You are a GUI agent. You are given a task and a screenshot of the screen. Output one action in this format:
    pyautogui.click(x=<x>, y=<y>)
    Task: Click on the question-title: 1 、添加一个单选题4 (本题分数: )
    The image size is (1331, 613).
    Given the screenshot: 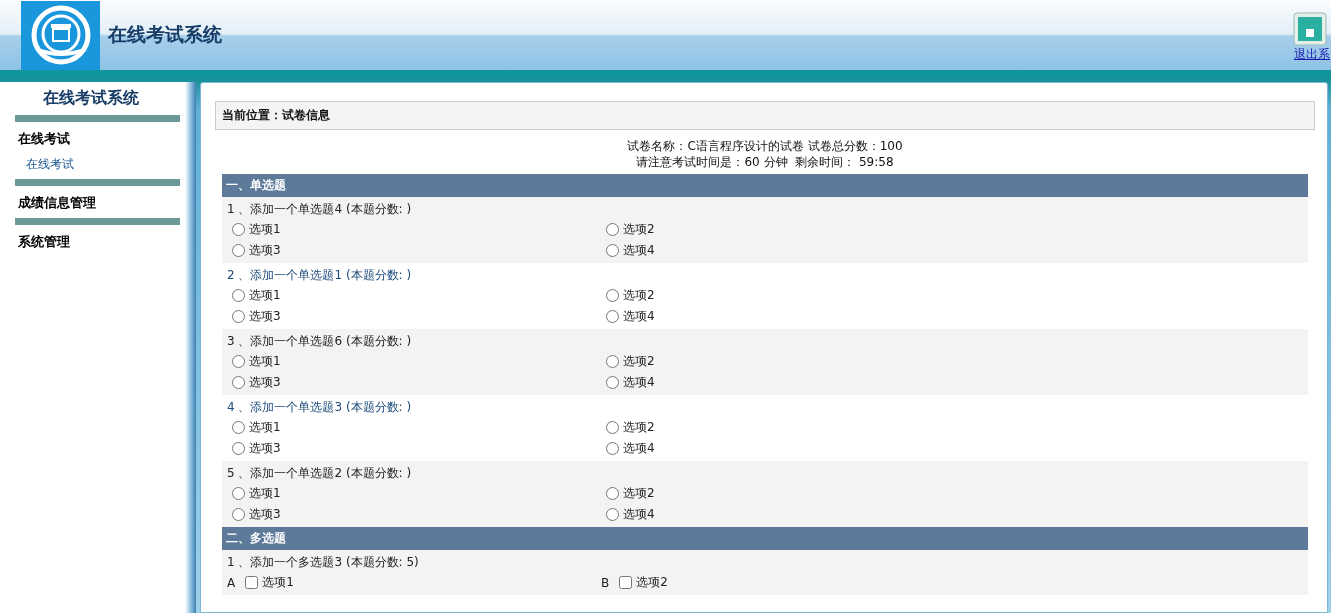 What is the action you would take?
    pyautogui.click(x=320, y=209)
    